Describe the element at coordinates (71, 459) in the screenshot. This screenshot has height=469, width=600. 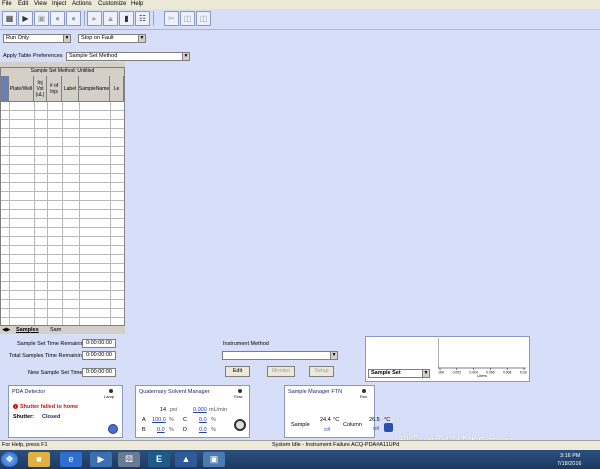
I see `internet-explorer-icon: e` at that location.